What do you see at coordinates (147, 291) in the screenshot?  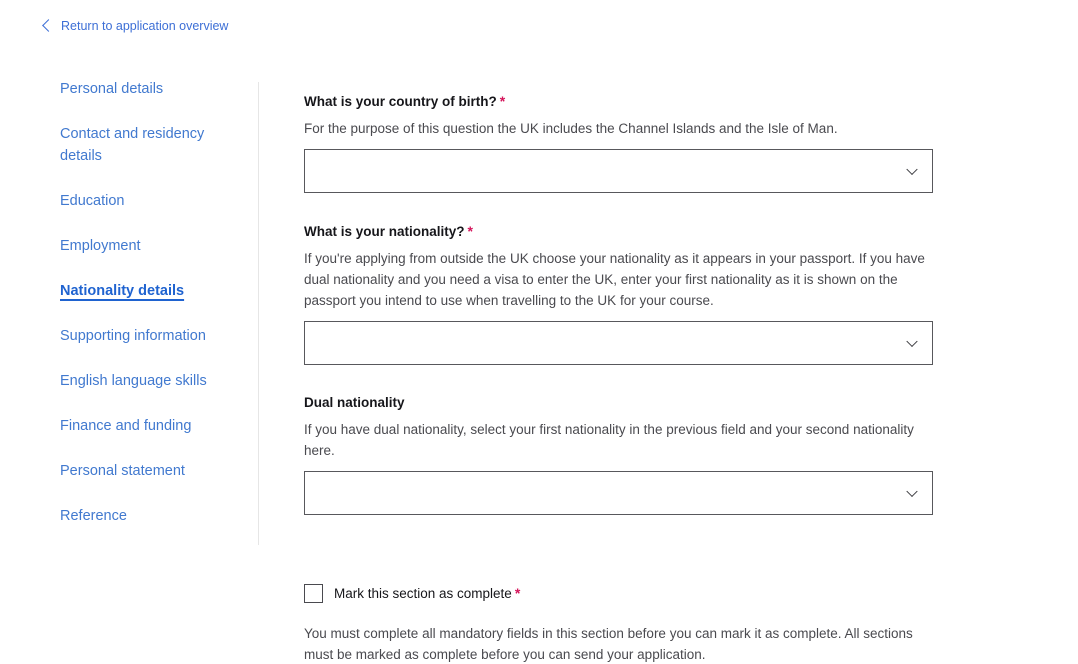 I see `sidebar-item-nationality-details: Nationality details` at bounding box center [147, 291].